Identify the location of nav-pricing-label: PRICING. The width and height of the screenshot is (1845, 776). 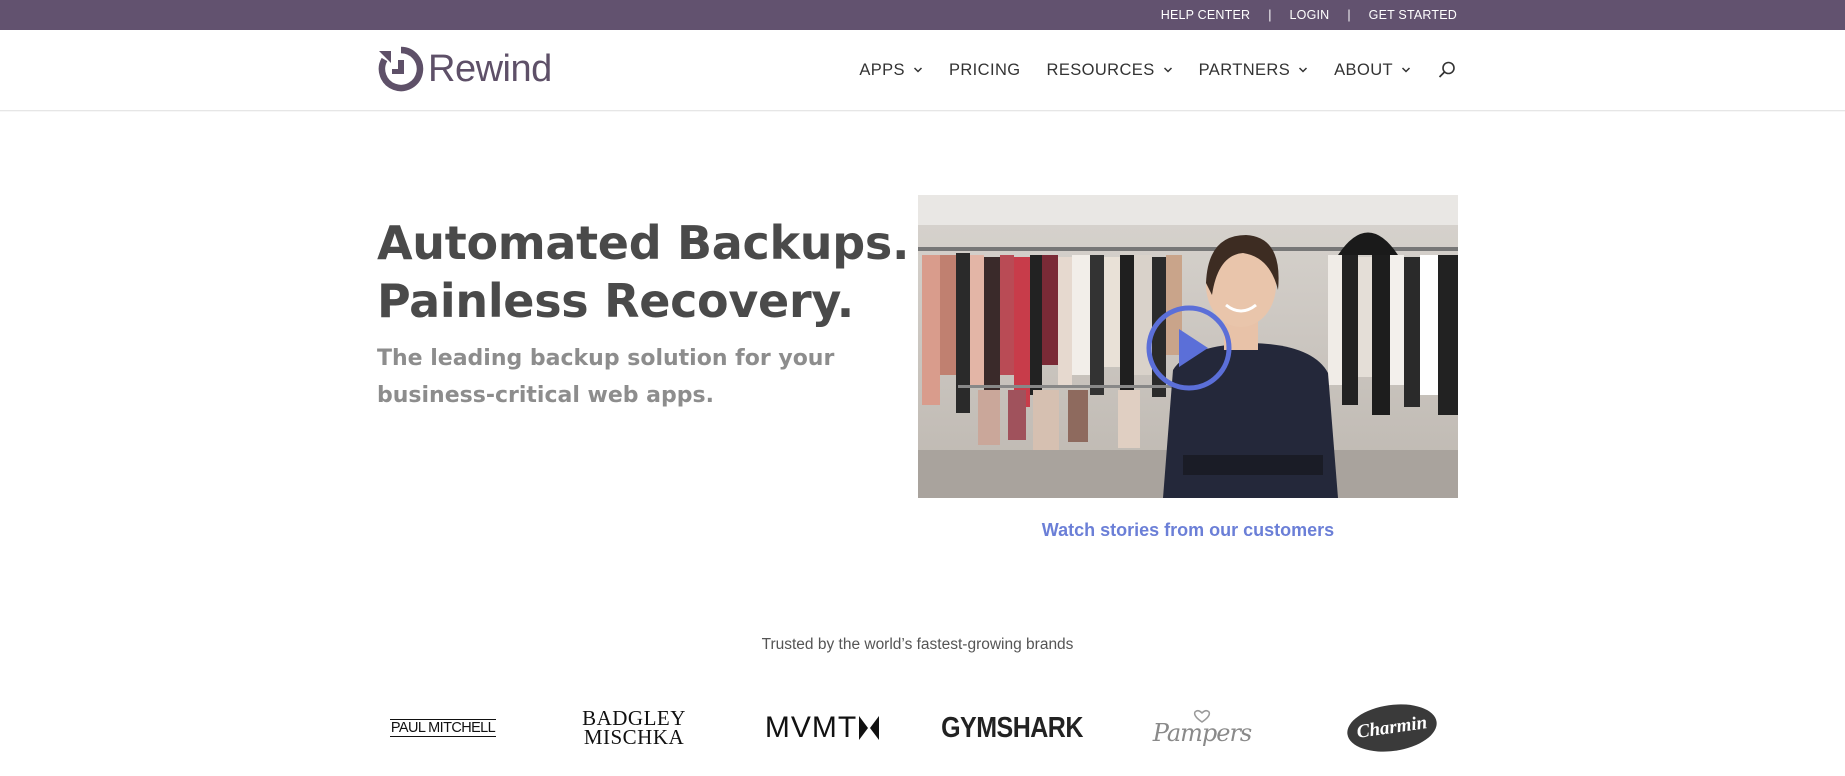
(984, 69).